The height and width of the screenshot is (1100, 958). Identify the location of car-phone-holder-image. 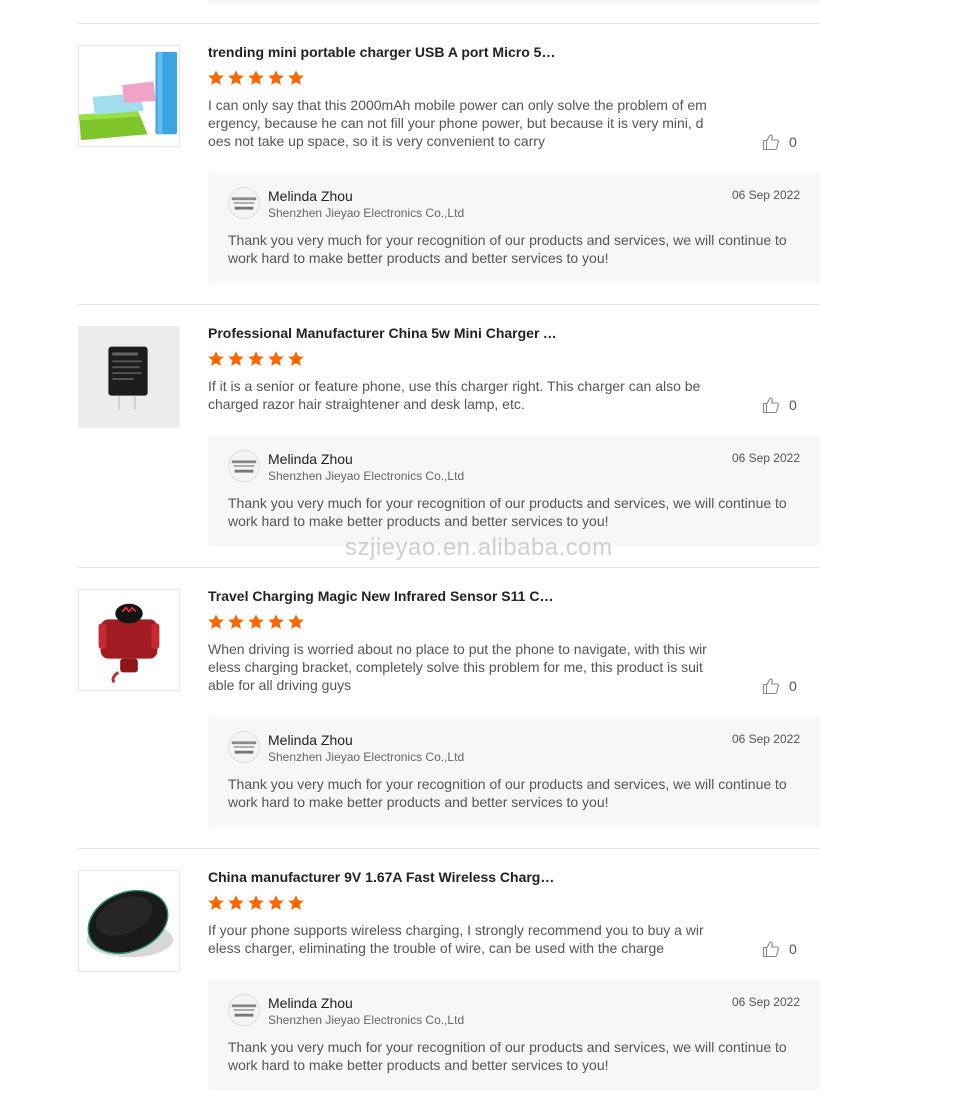
(129, 640).